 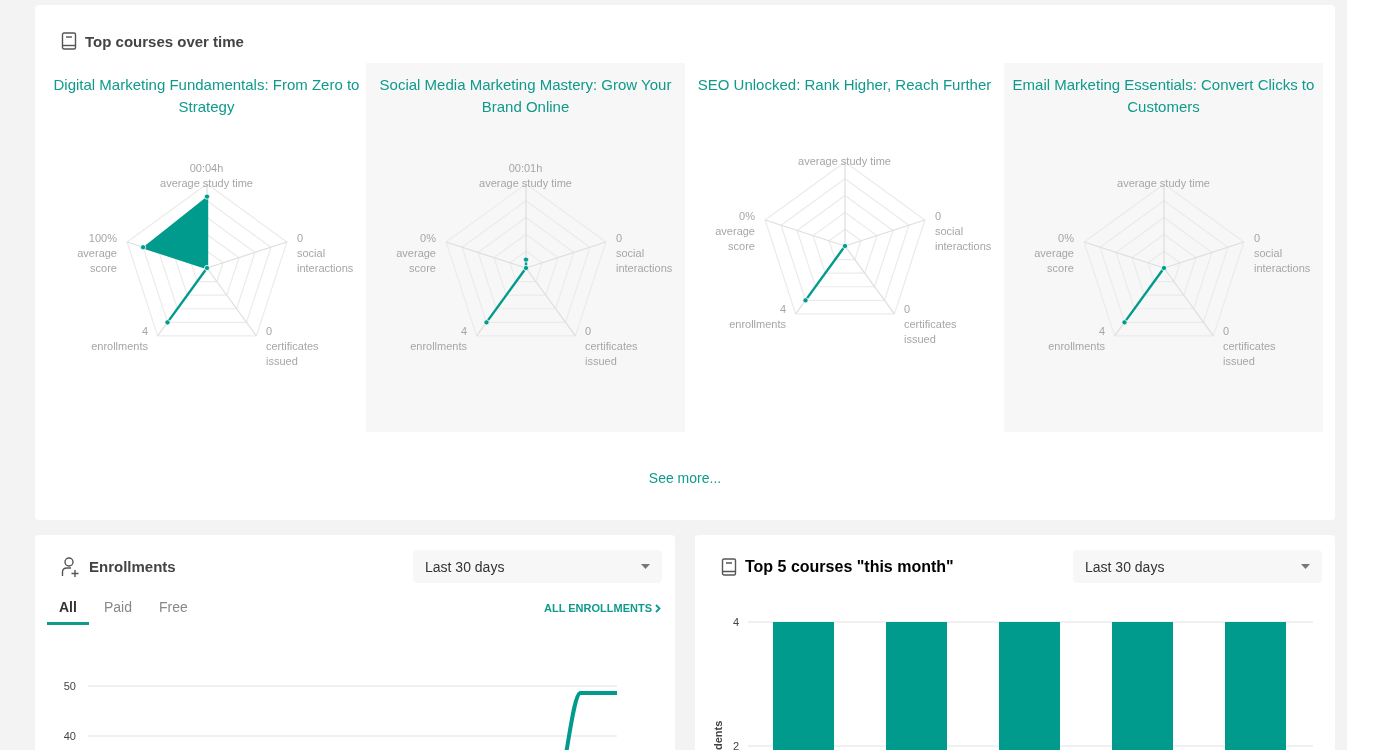 I want to click on axis-value: 00:04h, so click(x=206, y=168).